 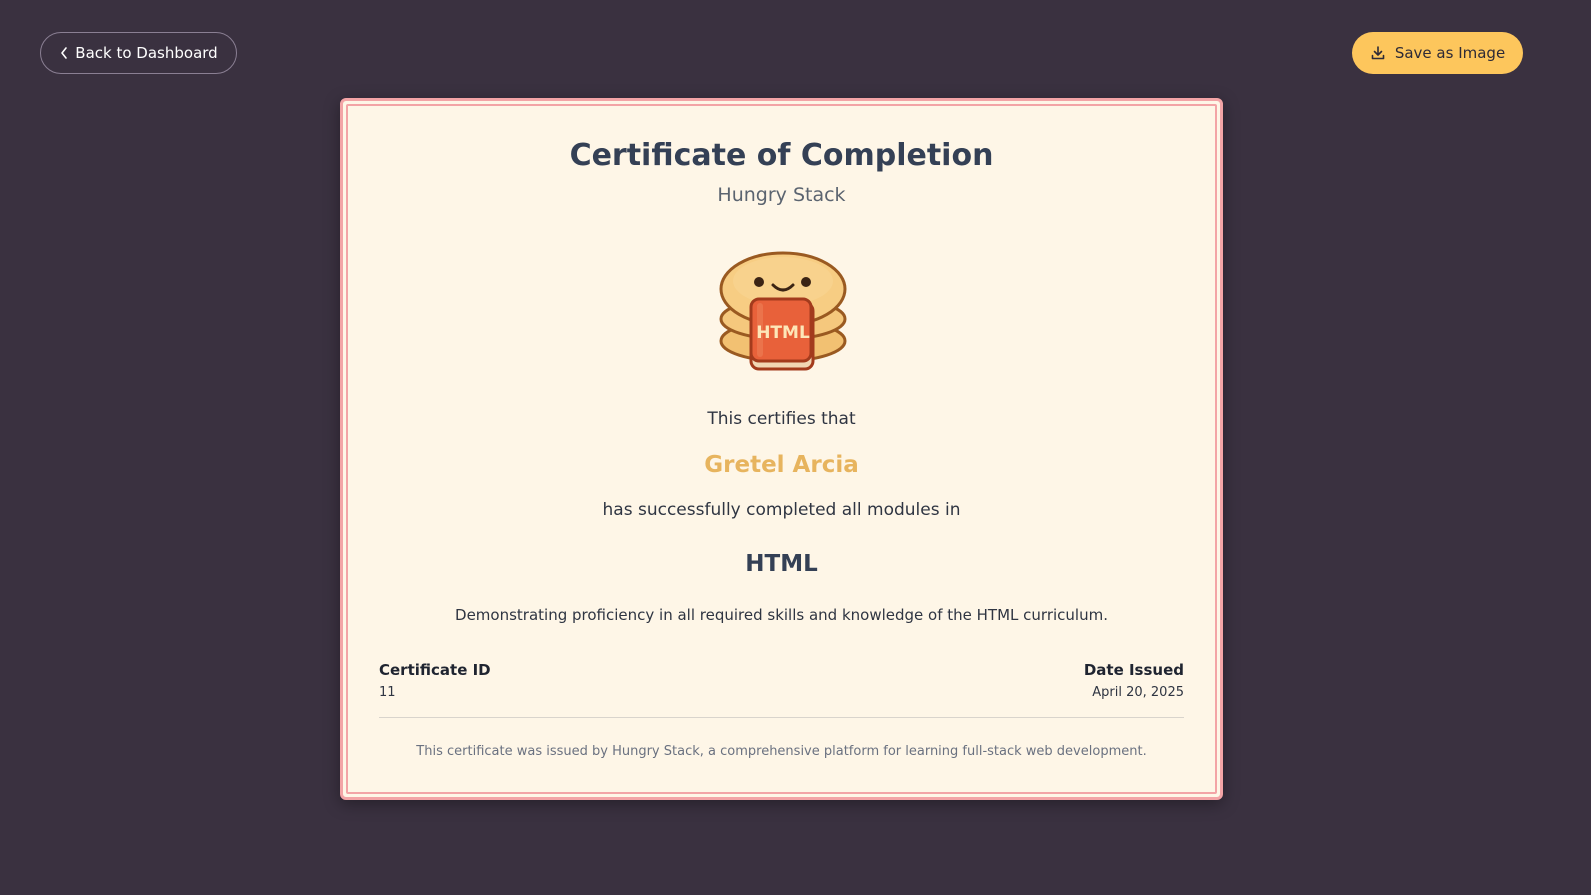 What do you see at coordinates (387, 692) in the screenshot?
I see `certificate-id-value: 11` at bounding box center [387, 692].